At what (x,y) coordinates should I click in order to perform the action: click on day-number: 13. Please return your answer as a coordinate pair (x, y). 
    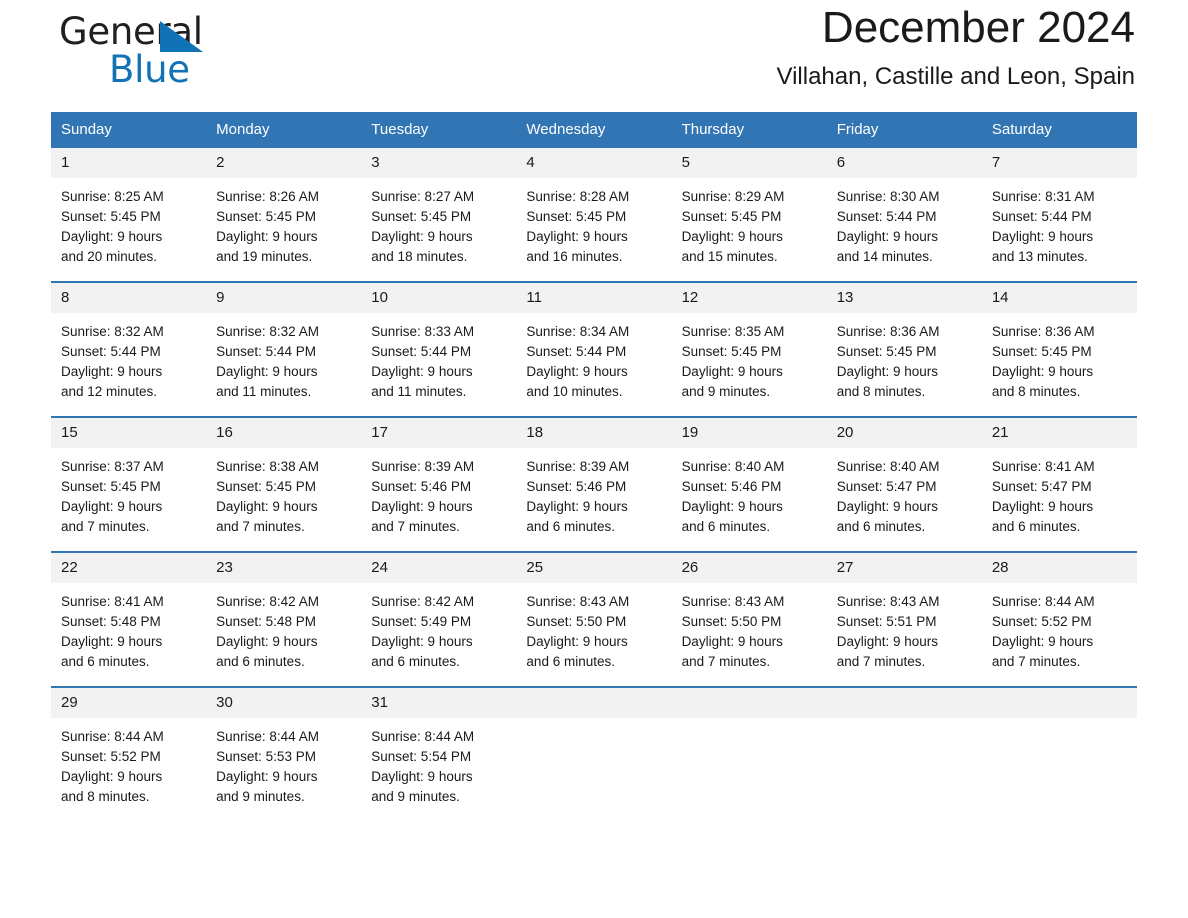
    Looking at the image, I should click on (904, 298).